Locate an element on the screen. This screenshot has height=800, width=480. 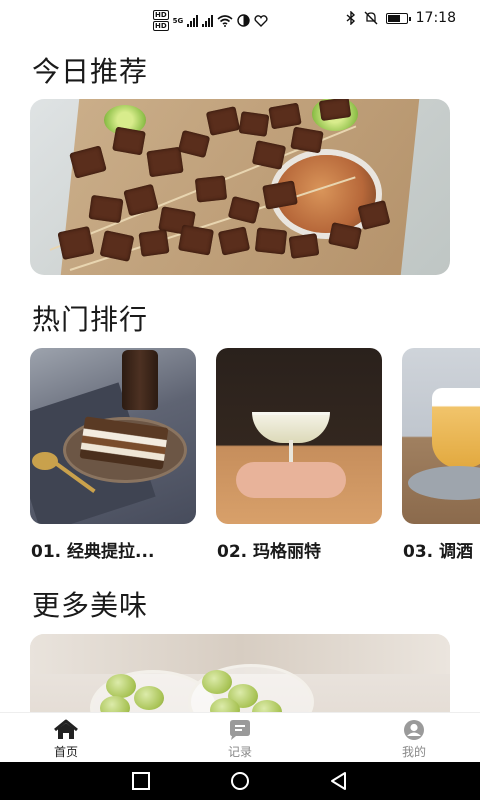
card-beer-glass is located at coordinates (456, 428).